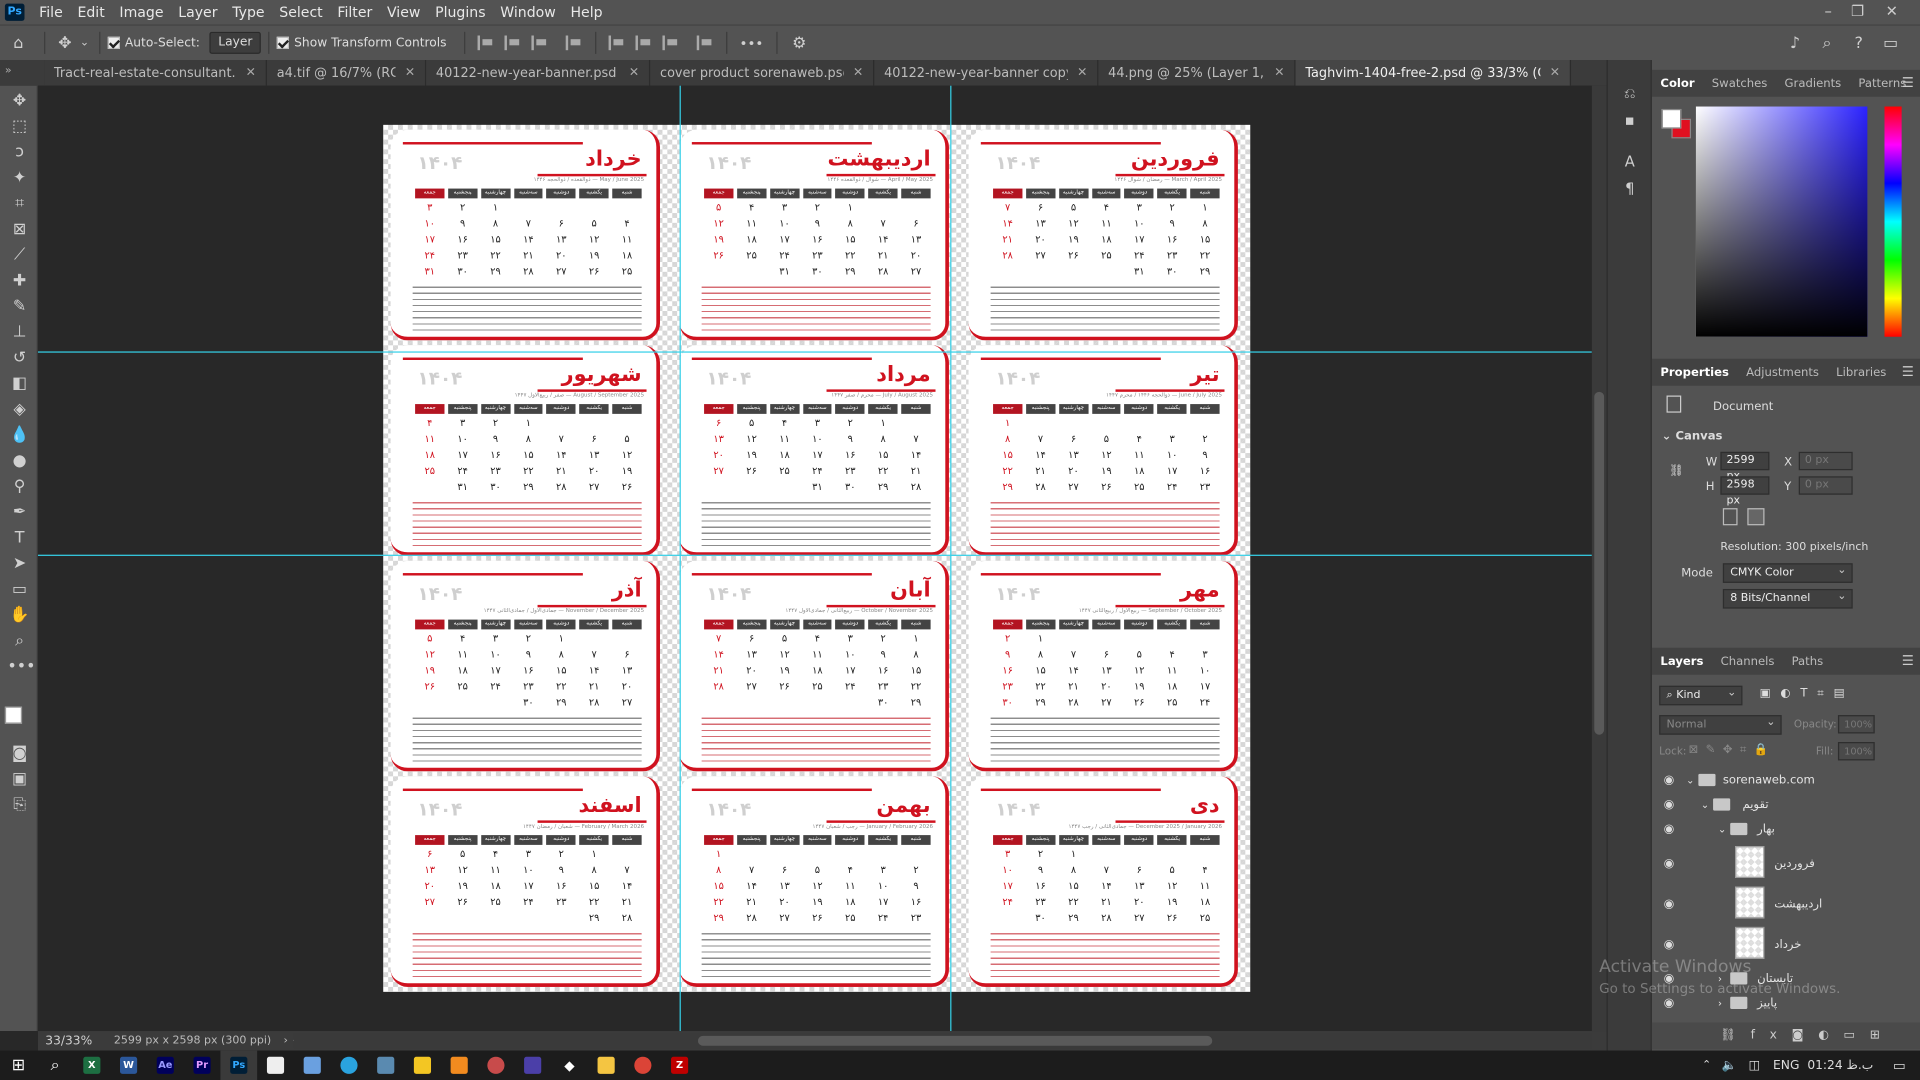 This screenshot has height=1080, width=1920. Describe the element at coordinates (165, 1065) in the screenshot. I see `after-effects-icon: Ae` at that location.